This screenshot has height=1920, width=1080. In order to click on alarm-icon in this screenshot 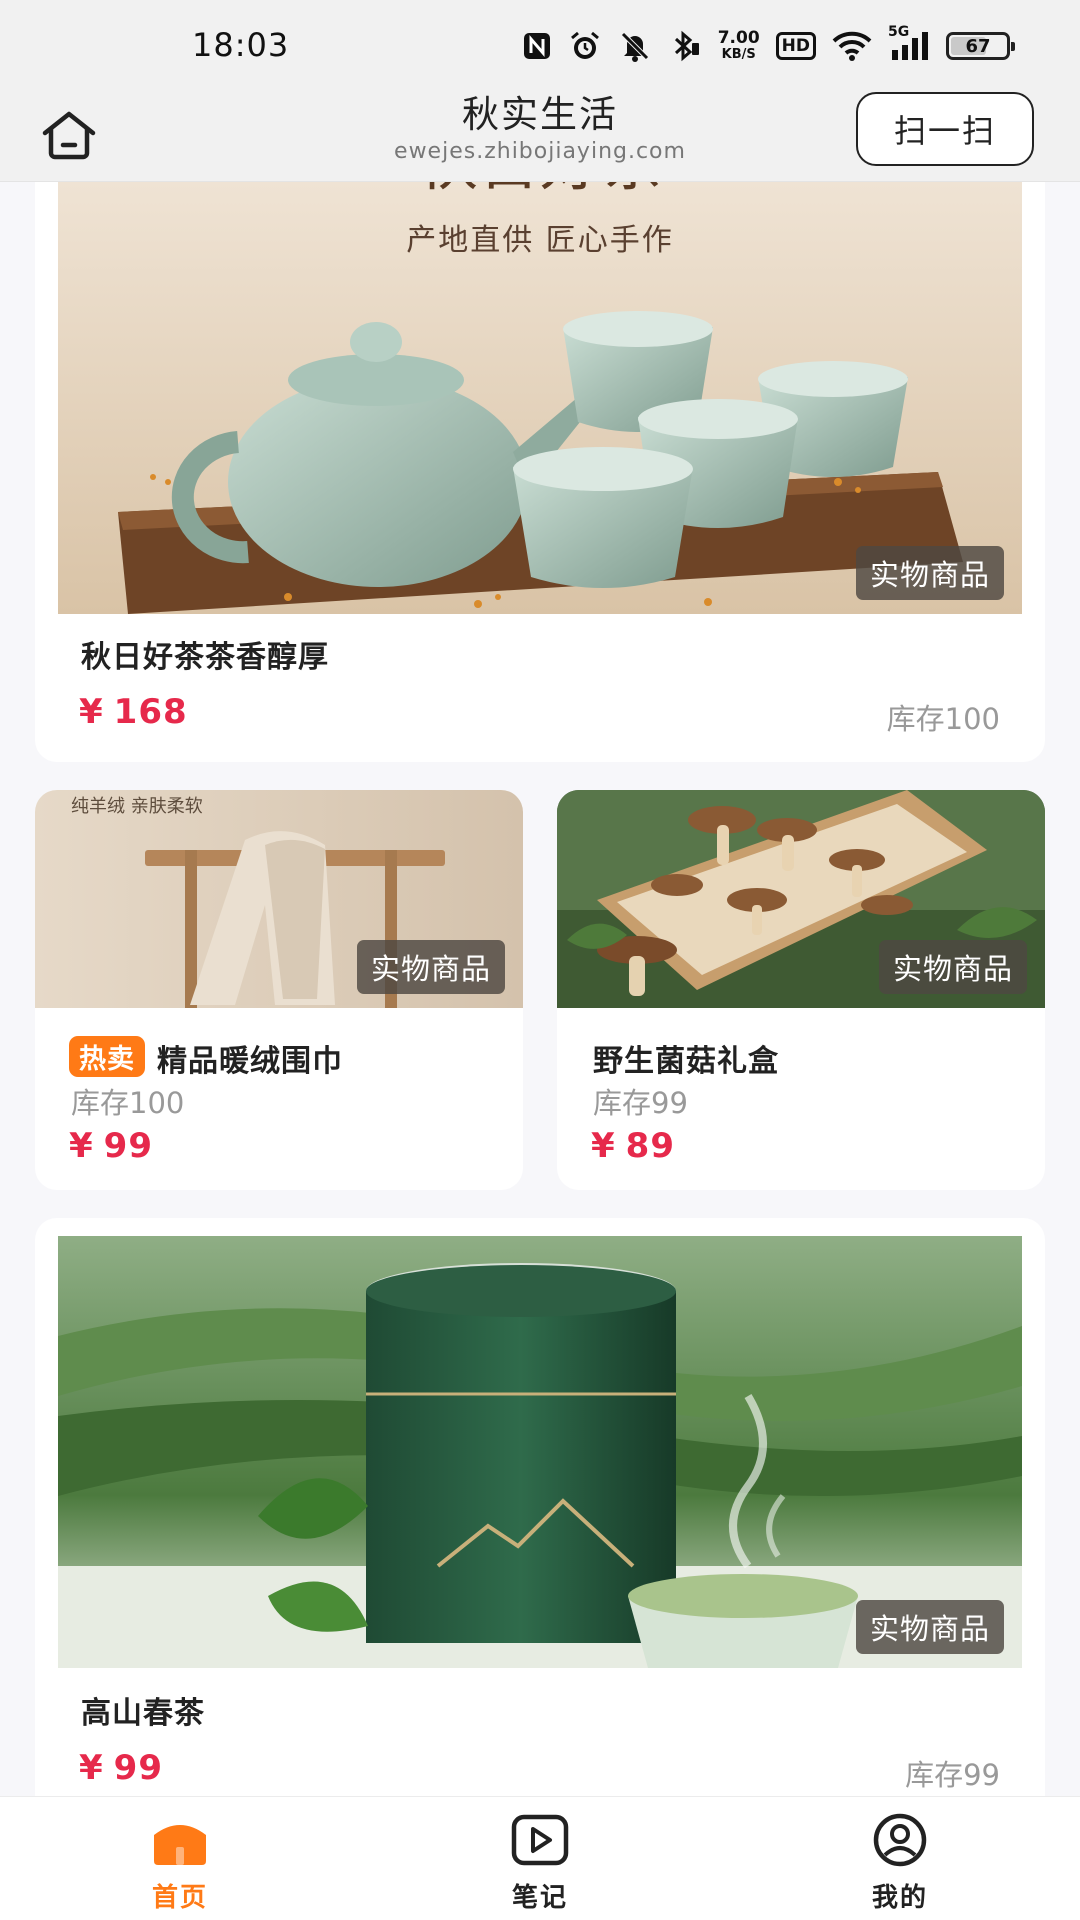, I will do `click(585, 46)`.